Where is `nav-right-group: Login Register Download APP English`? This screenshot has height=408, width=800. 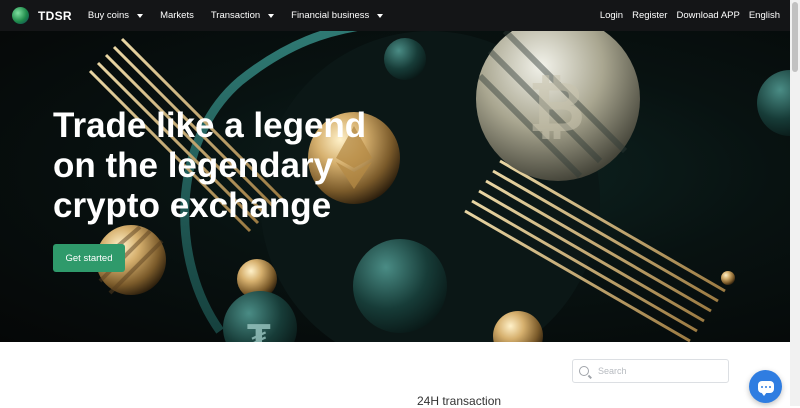
nav-right-group: Login Register Download APP English is located at coordinates (695, 15).